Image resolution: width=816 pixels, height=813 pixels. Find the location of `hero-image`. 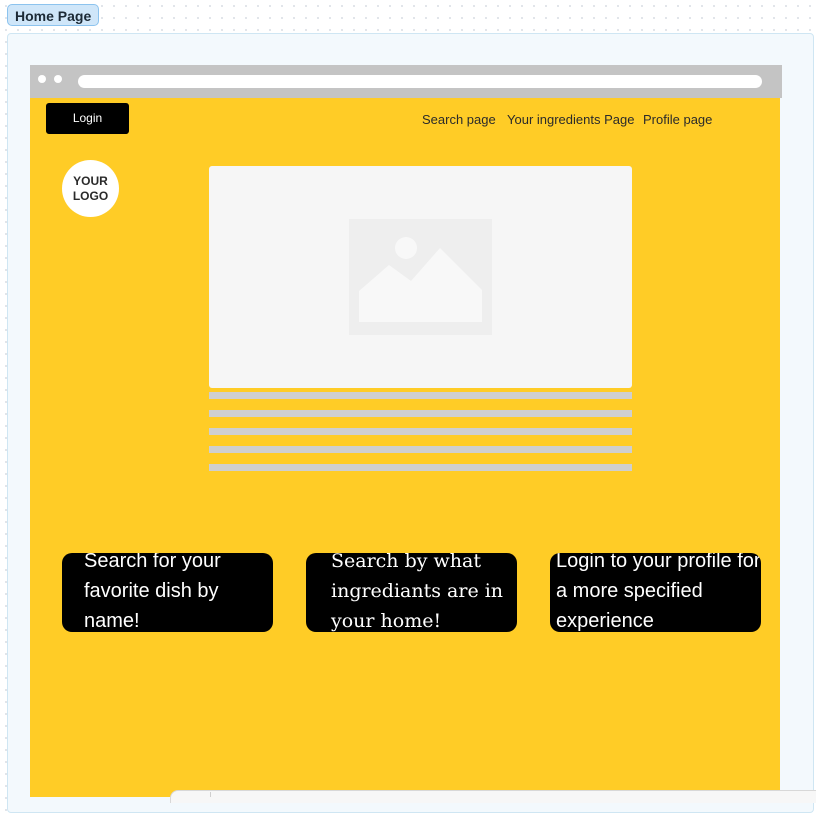

hero-image is located at coordinates (420, 277).